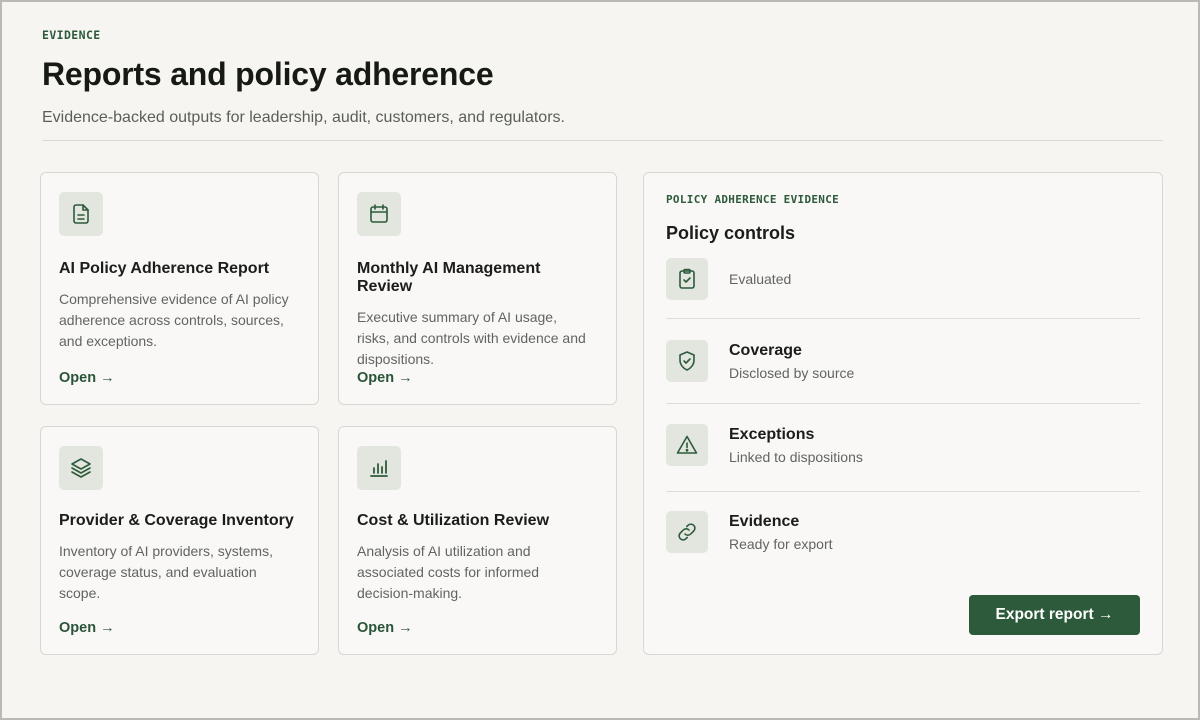 The width and height of the screenshot is (1200, 720). Describe the element at coordinates (379, 214) in the screenshot. I see `calendar-icon` at that location.